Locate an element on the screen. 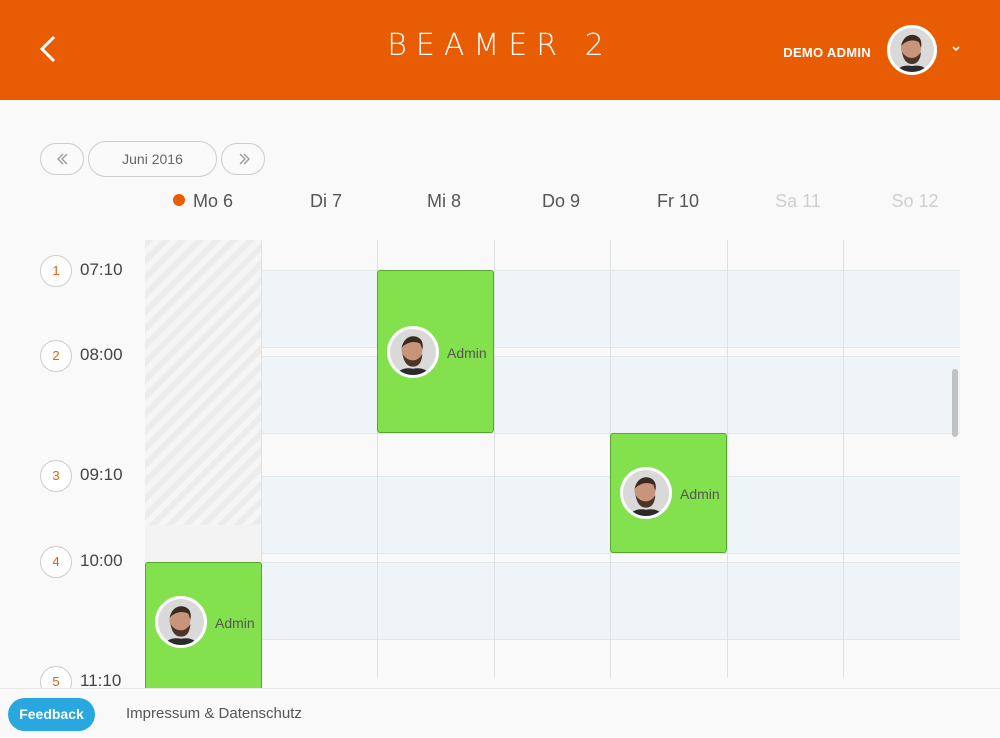 The height and width of the screenshot is (738, 1000). current-month: Juni 2016 is located at coordinates (152, 159).